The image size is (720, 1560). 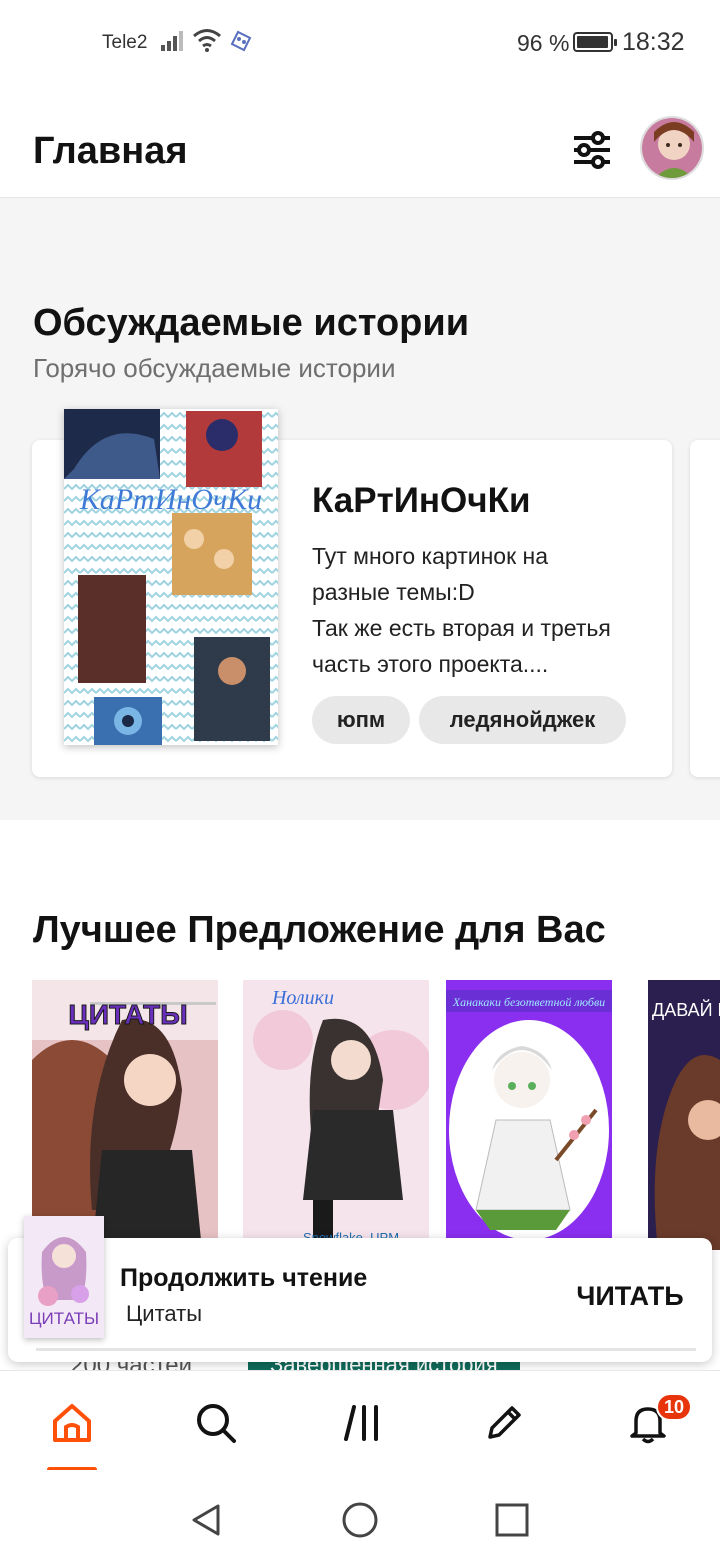 I want to click on status-bar: Tele2 96 % 18:32, so click(x=360, y=43).